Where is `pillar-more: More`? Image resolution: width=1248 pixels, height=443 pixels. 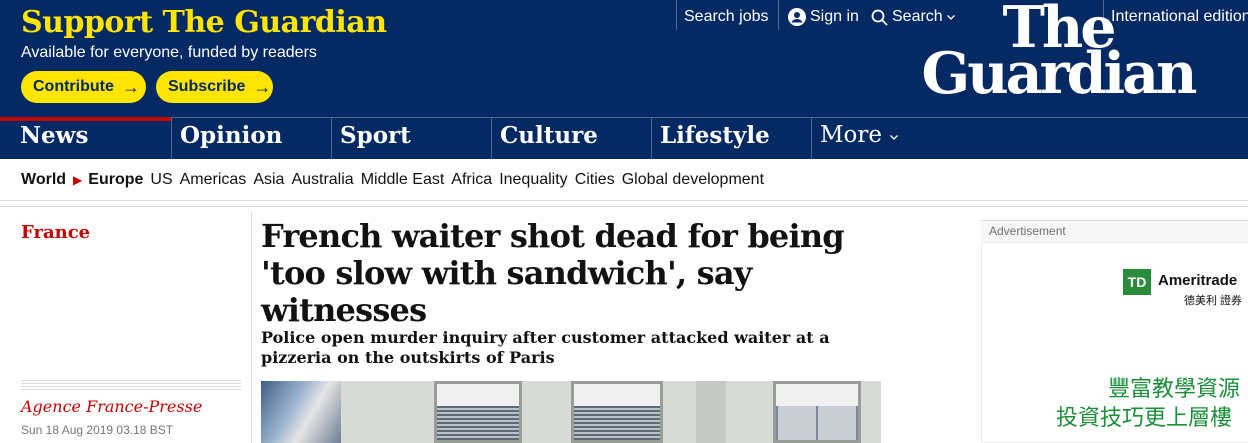 pillar-more: More is located at coordinates (871, 138).